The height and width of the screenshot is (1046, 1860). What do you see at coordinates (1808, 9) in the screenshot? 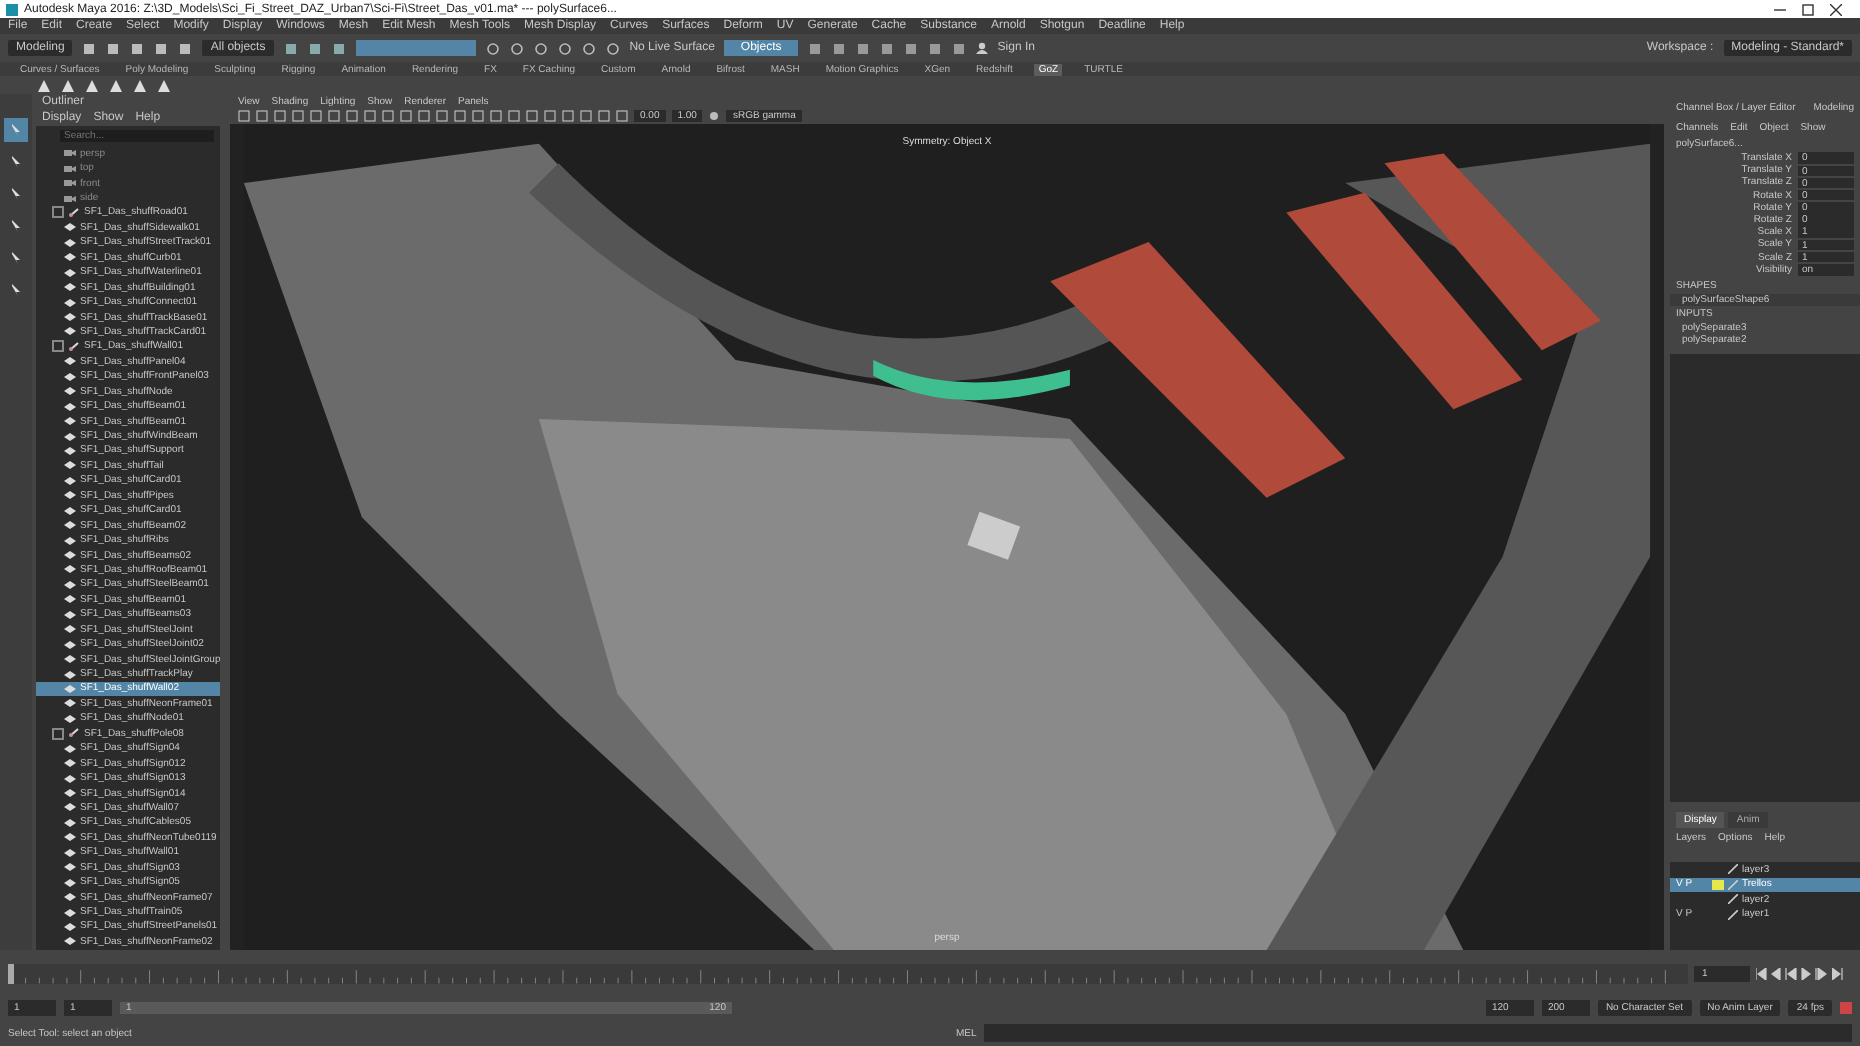
I see `maximize-icon` at bounding box center [1808, 9].